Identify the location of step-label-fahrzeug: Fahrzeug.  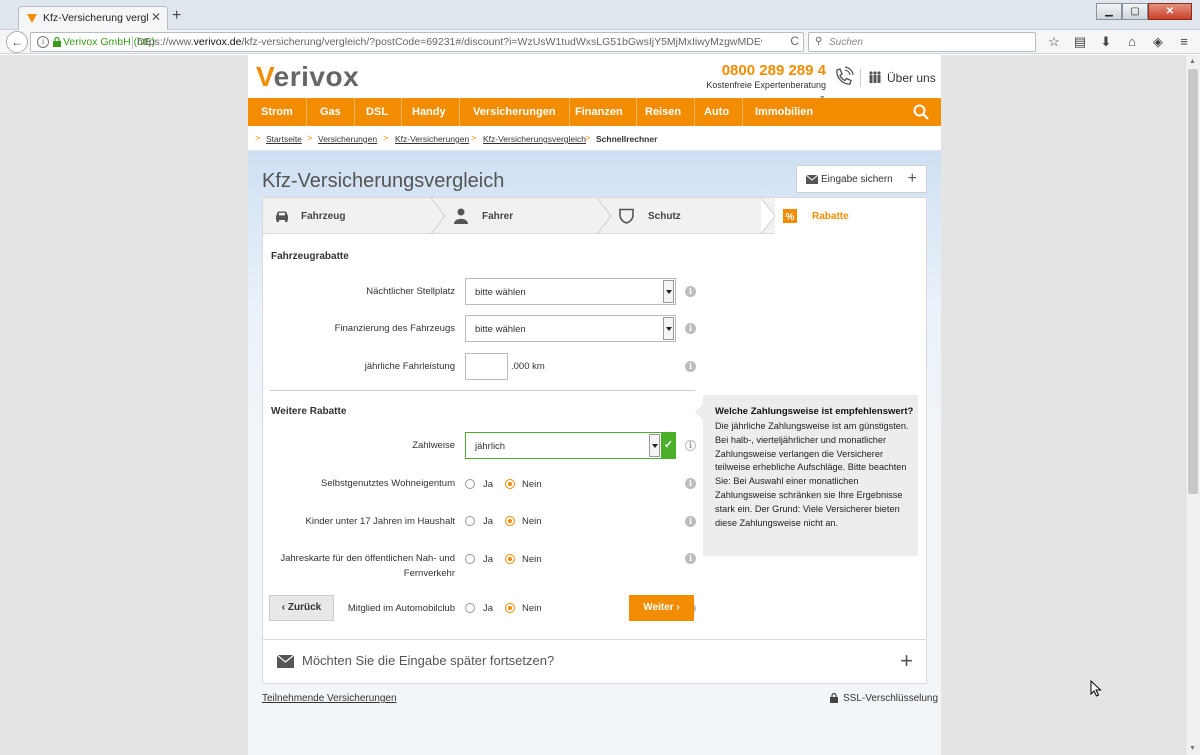
(323, 216).